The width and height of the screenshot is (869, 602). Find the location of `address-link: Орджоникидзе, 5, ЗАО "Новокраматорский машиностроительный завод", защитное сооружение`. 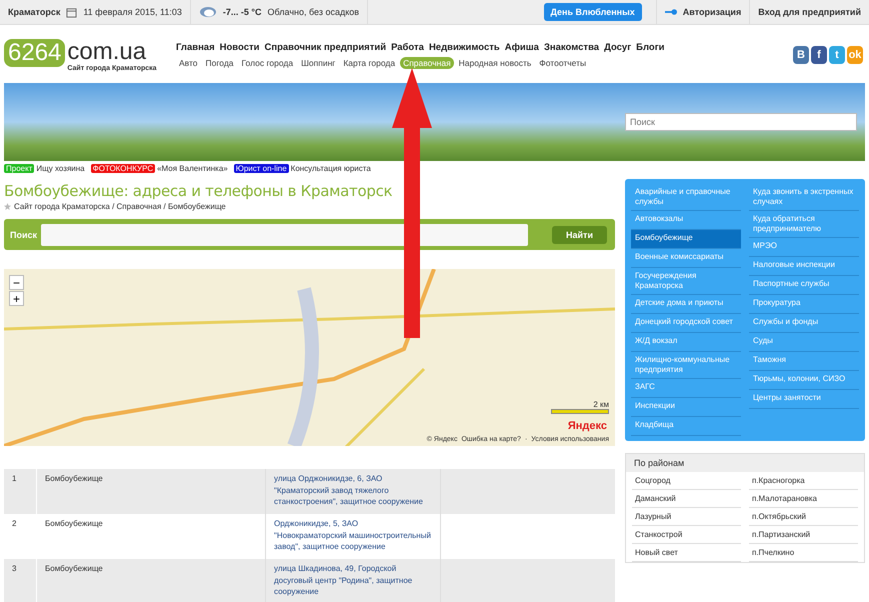

address-link: Орджоникидзе, 5, ЗАО "Новокраматорский машиностроительный завод", защитное сооружение is located at coordinates (353, 535).